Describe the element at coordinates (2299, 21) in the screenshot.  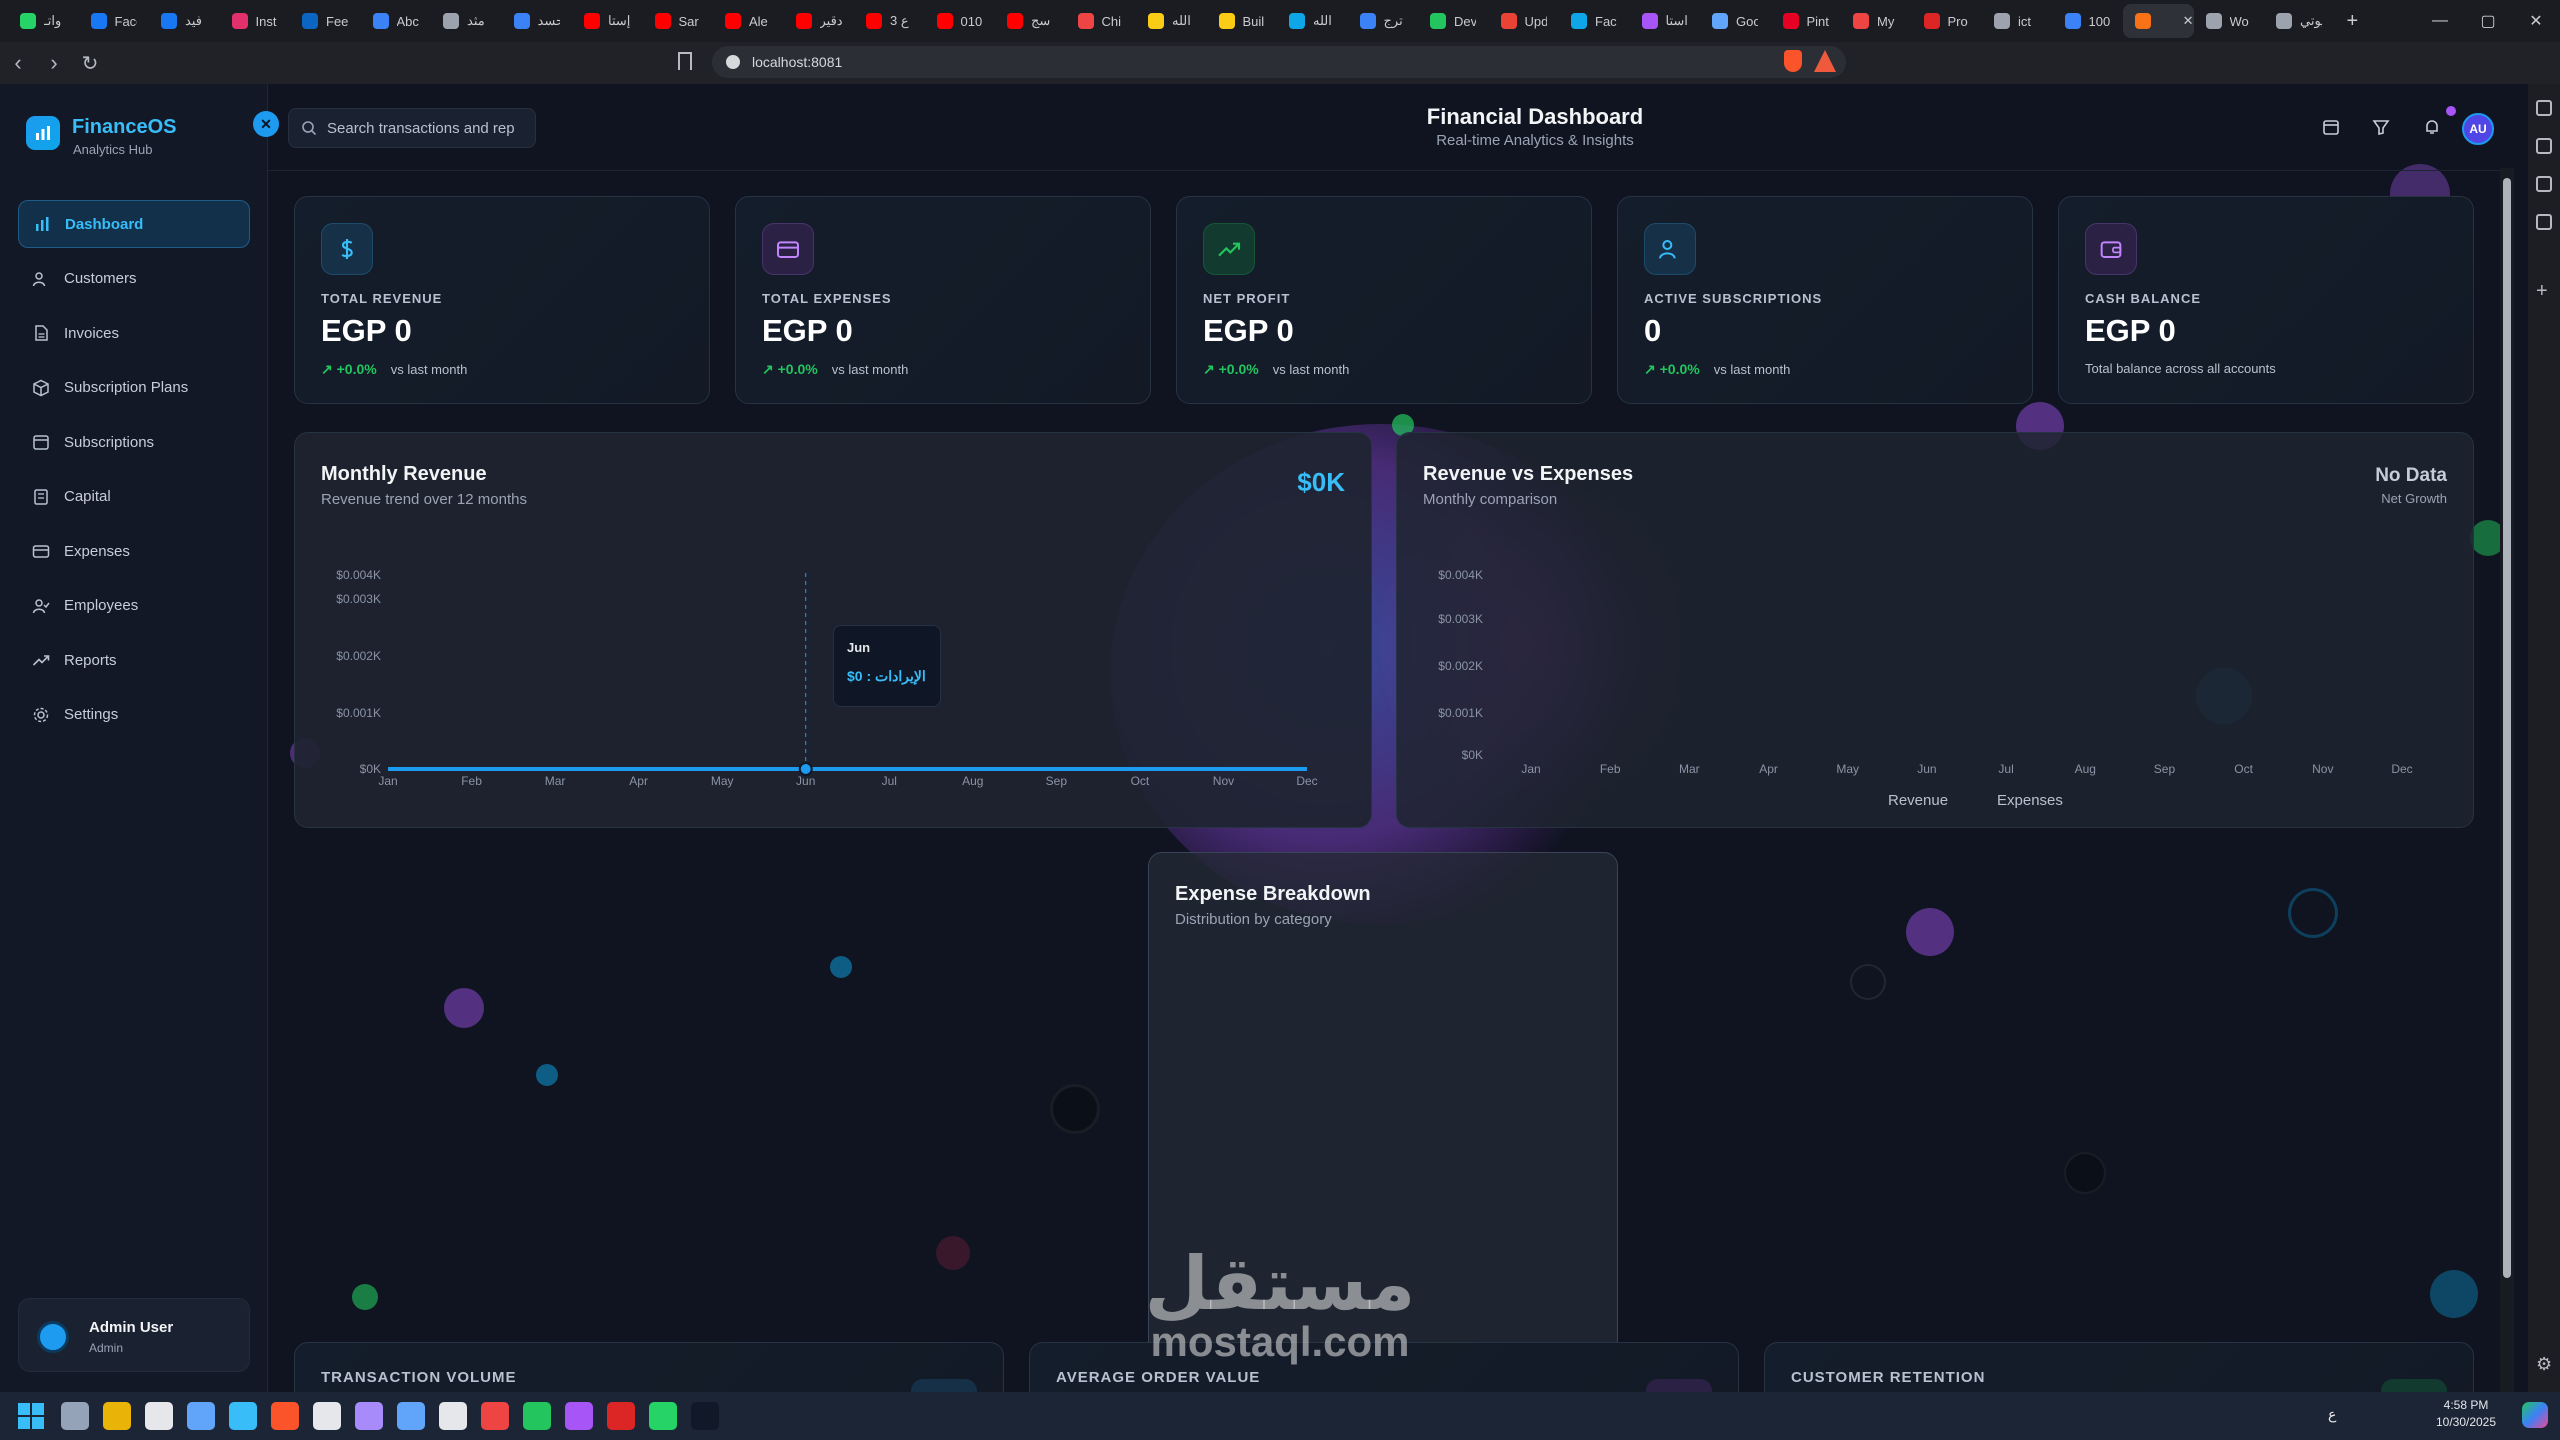
I see `browser-tab: يوتي` at that location.